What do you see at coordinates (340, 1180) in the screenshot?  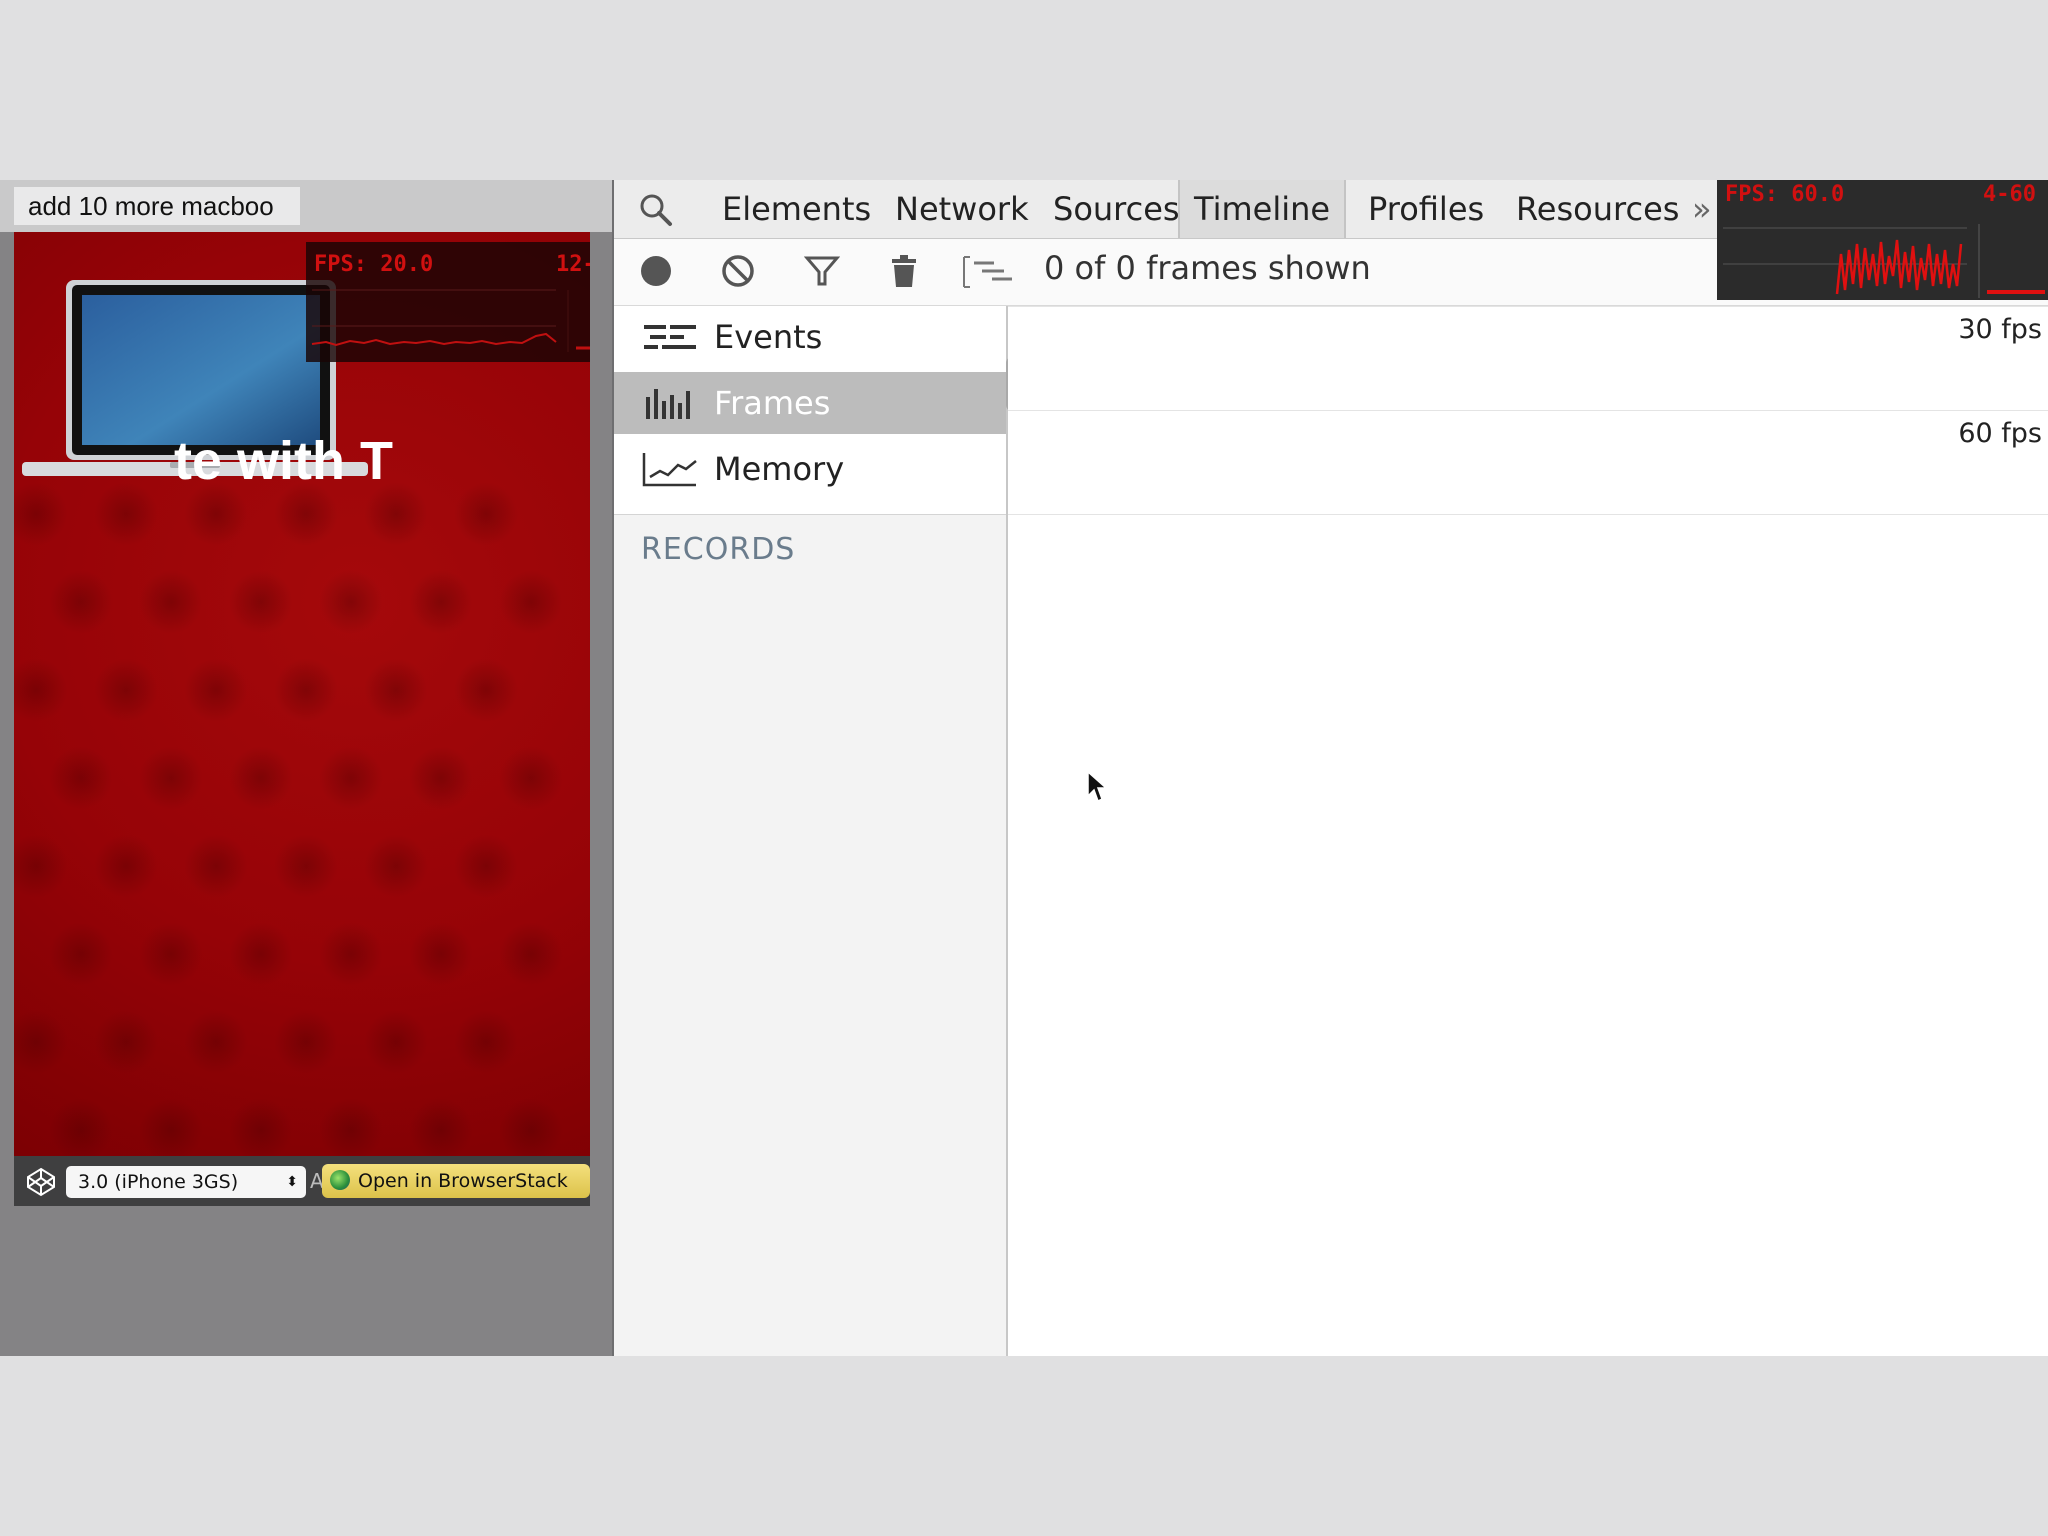 I see `browserstack-logo-icon` at bounding box center [340, 1180].